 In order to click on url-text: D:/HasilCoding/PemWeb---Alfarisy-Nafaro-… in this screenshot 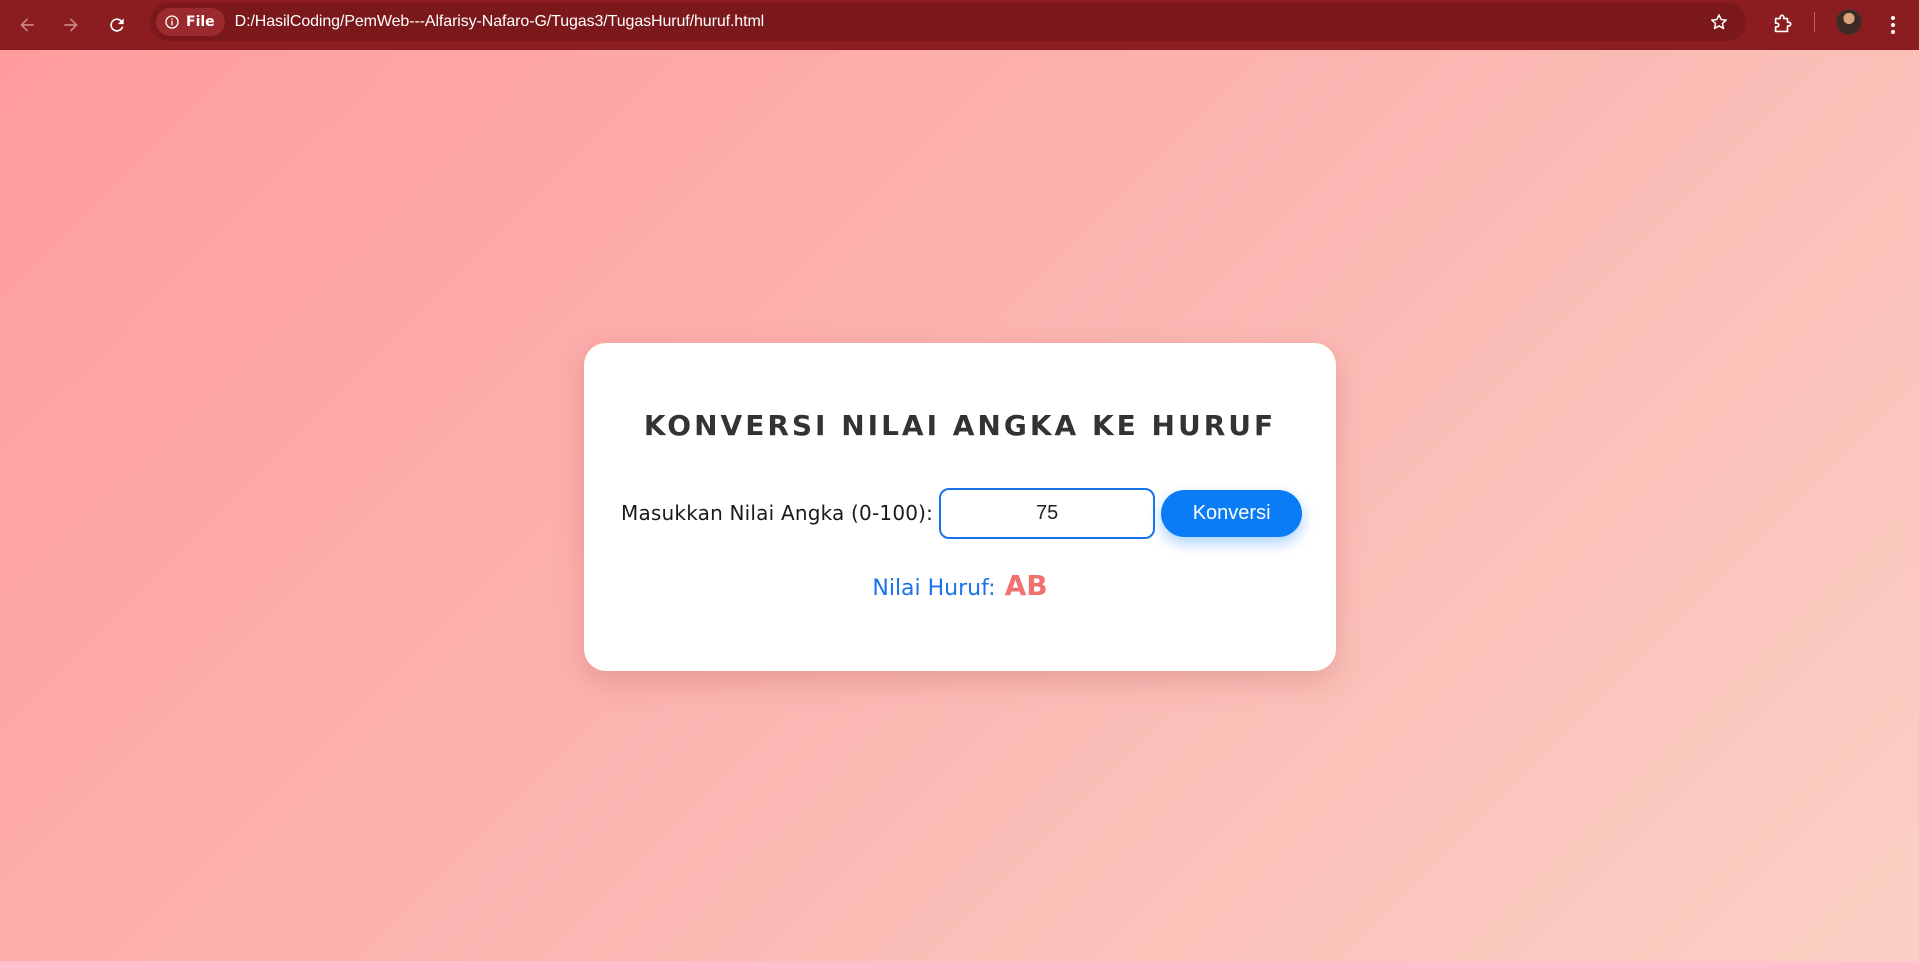, I will do `click(500, 22)`.